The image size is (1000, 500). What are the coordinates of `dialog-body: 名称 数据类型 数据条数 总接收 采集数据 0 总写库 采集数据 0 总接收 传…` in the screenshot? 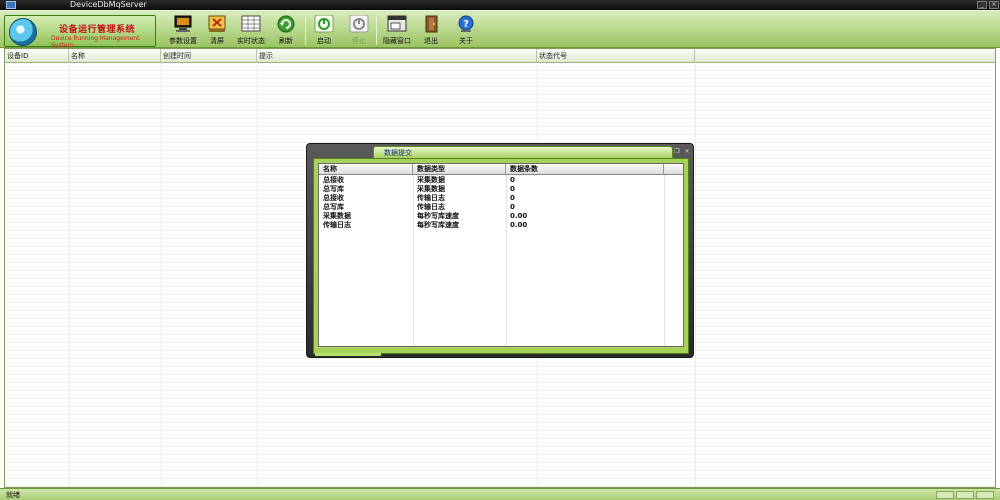 It's located at (501, 256).